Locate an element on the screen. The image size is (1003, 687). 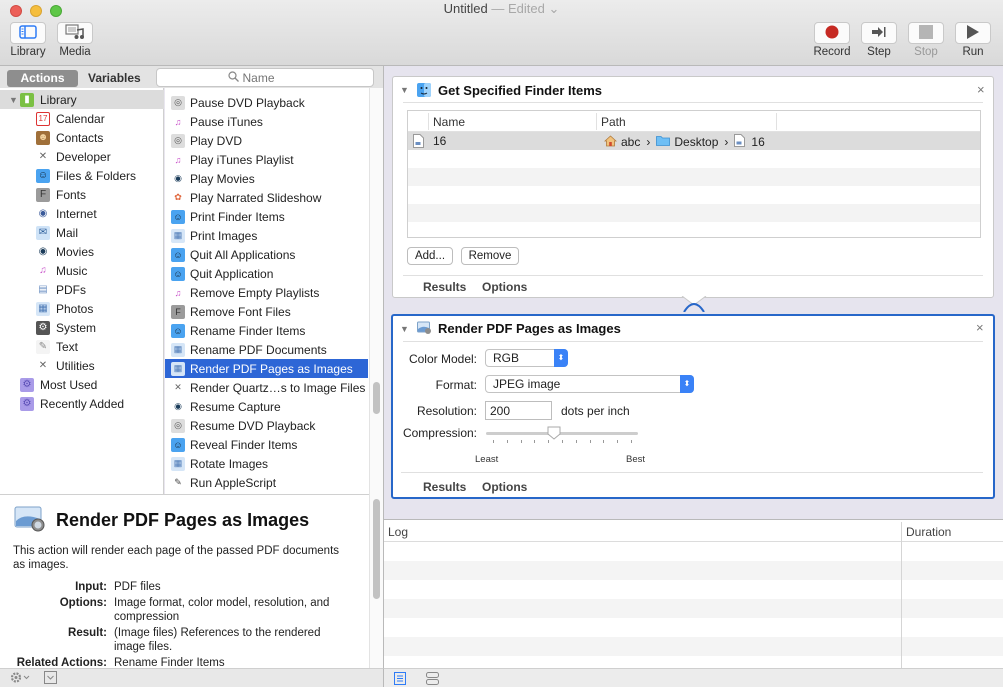
description-toggle-icon is located at coordinates (50, 679).